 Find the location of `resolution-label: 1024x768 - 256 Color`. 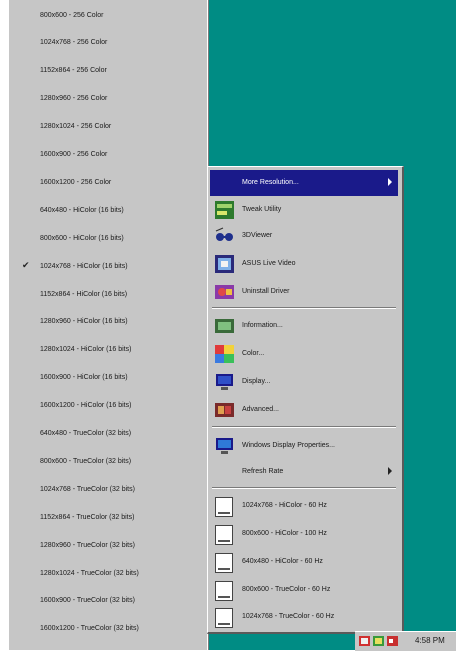

resolution-label: 1024x768 - 256 Color is located at coordinates (74, 43).